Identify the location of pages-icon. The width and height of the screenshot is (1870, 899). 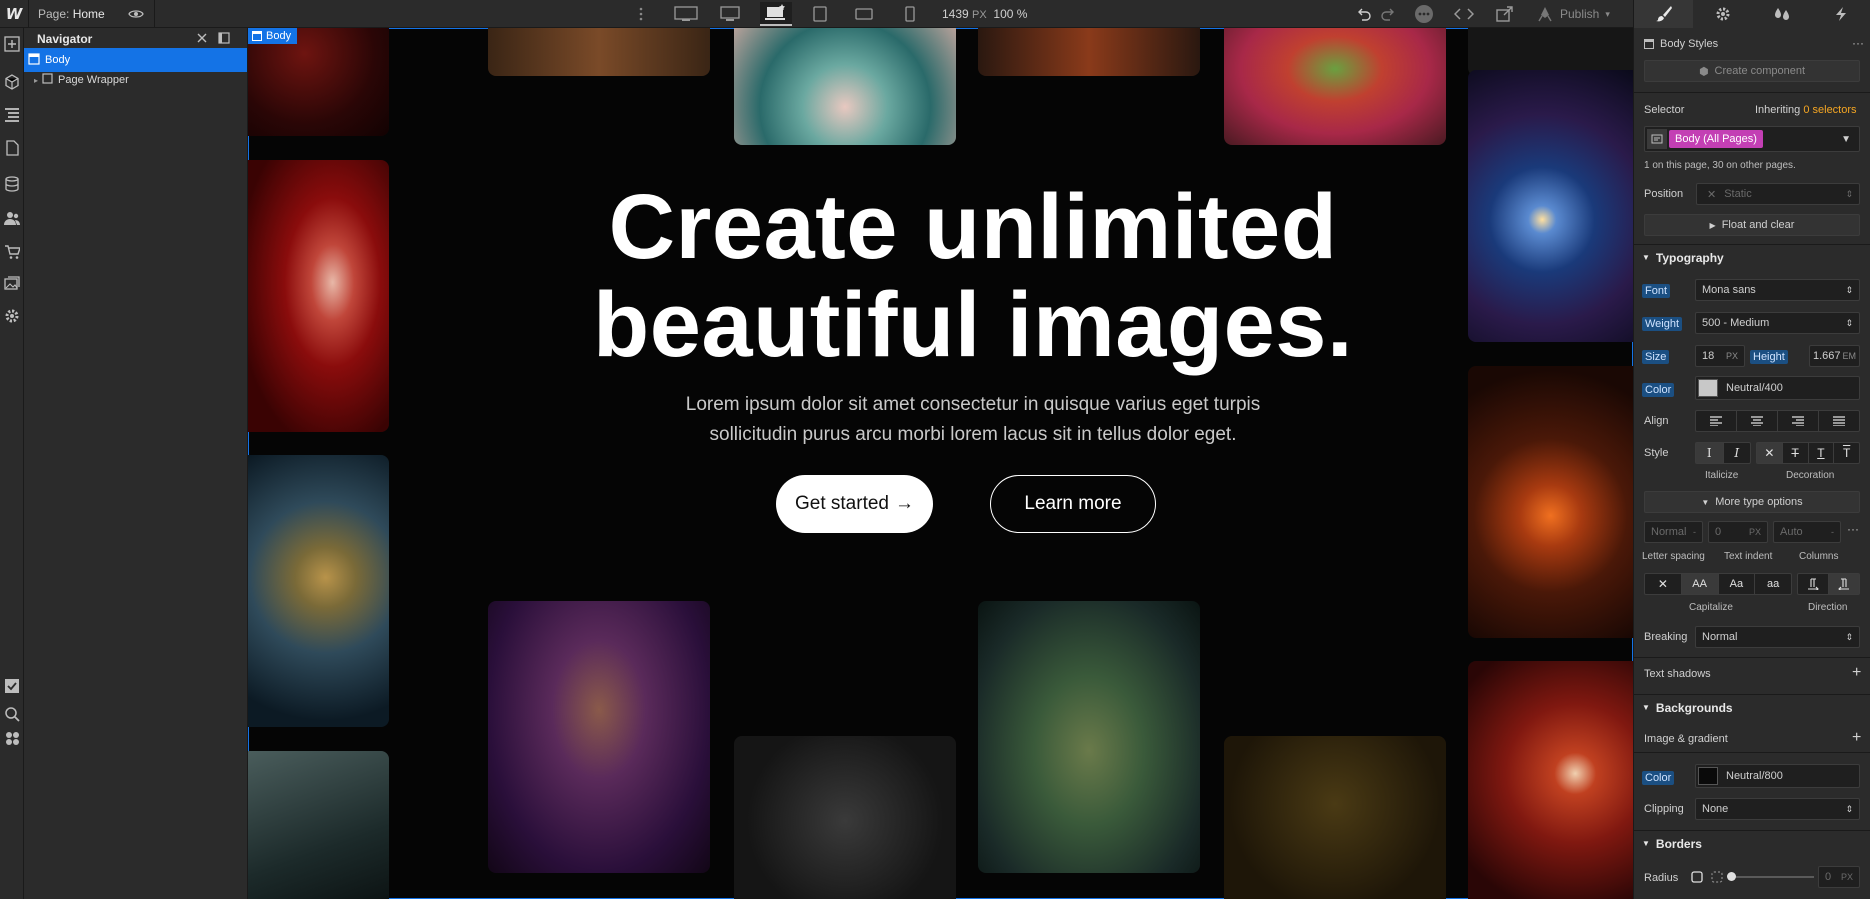
(12, 148).